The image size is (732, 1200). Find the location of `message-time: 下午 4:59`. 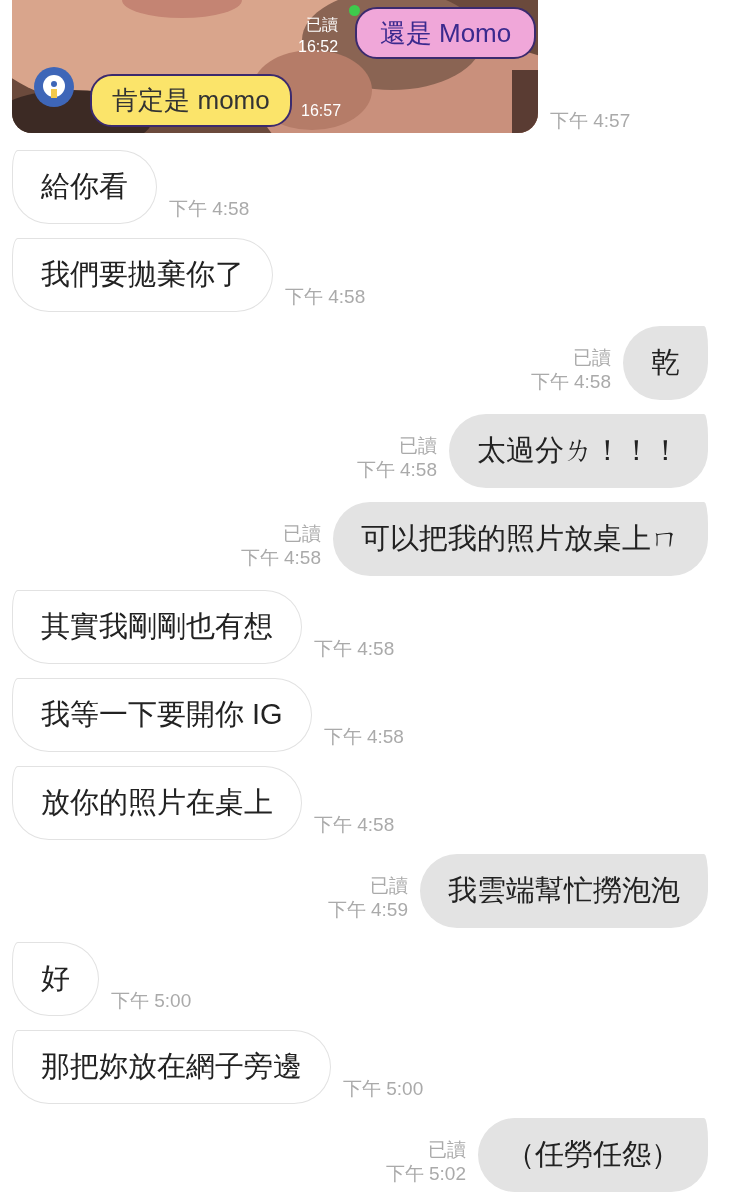

message-time: 下午 4:59 is located at coordinates (367, 910).